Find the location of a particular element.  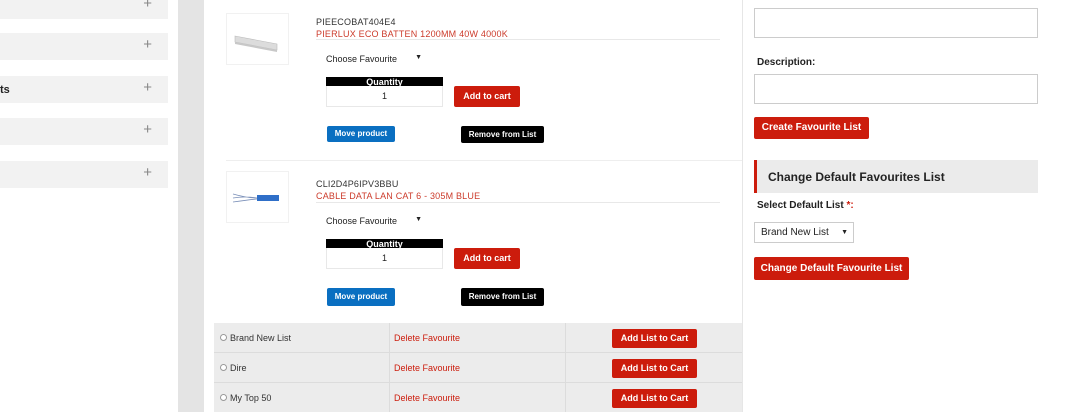

product-sku: CLI2D4P6IPV3BBU is located at coordinates (357, 184).